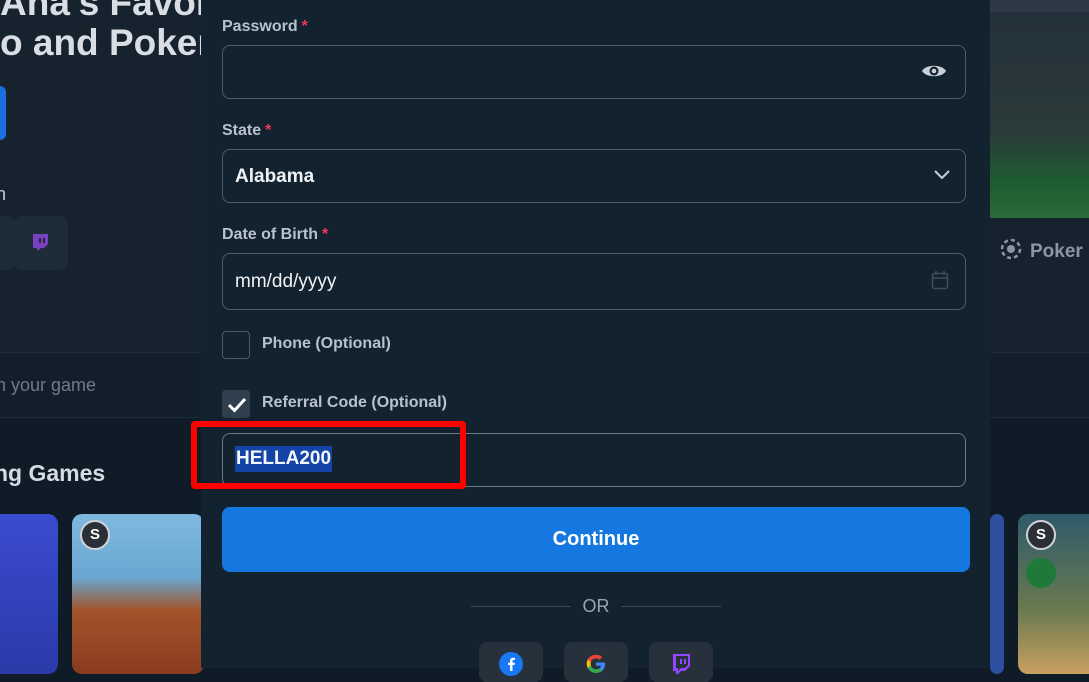 The width and height of the screenshot is (1089, 682). Describe the element at coordinates (275, 176) in the screenshot. I see `state-value: Alabama` at that location.